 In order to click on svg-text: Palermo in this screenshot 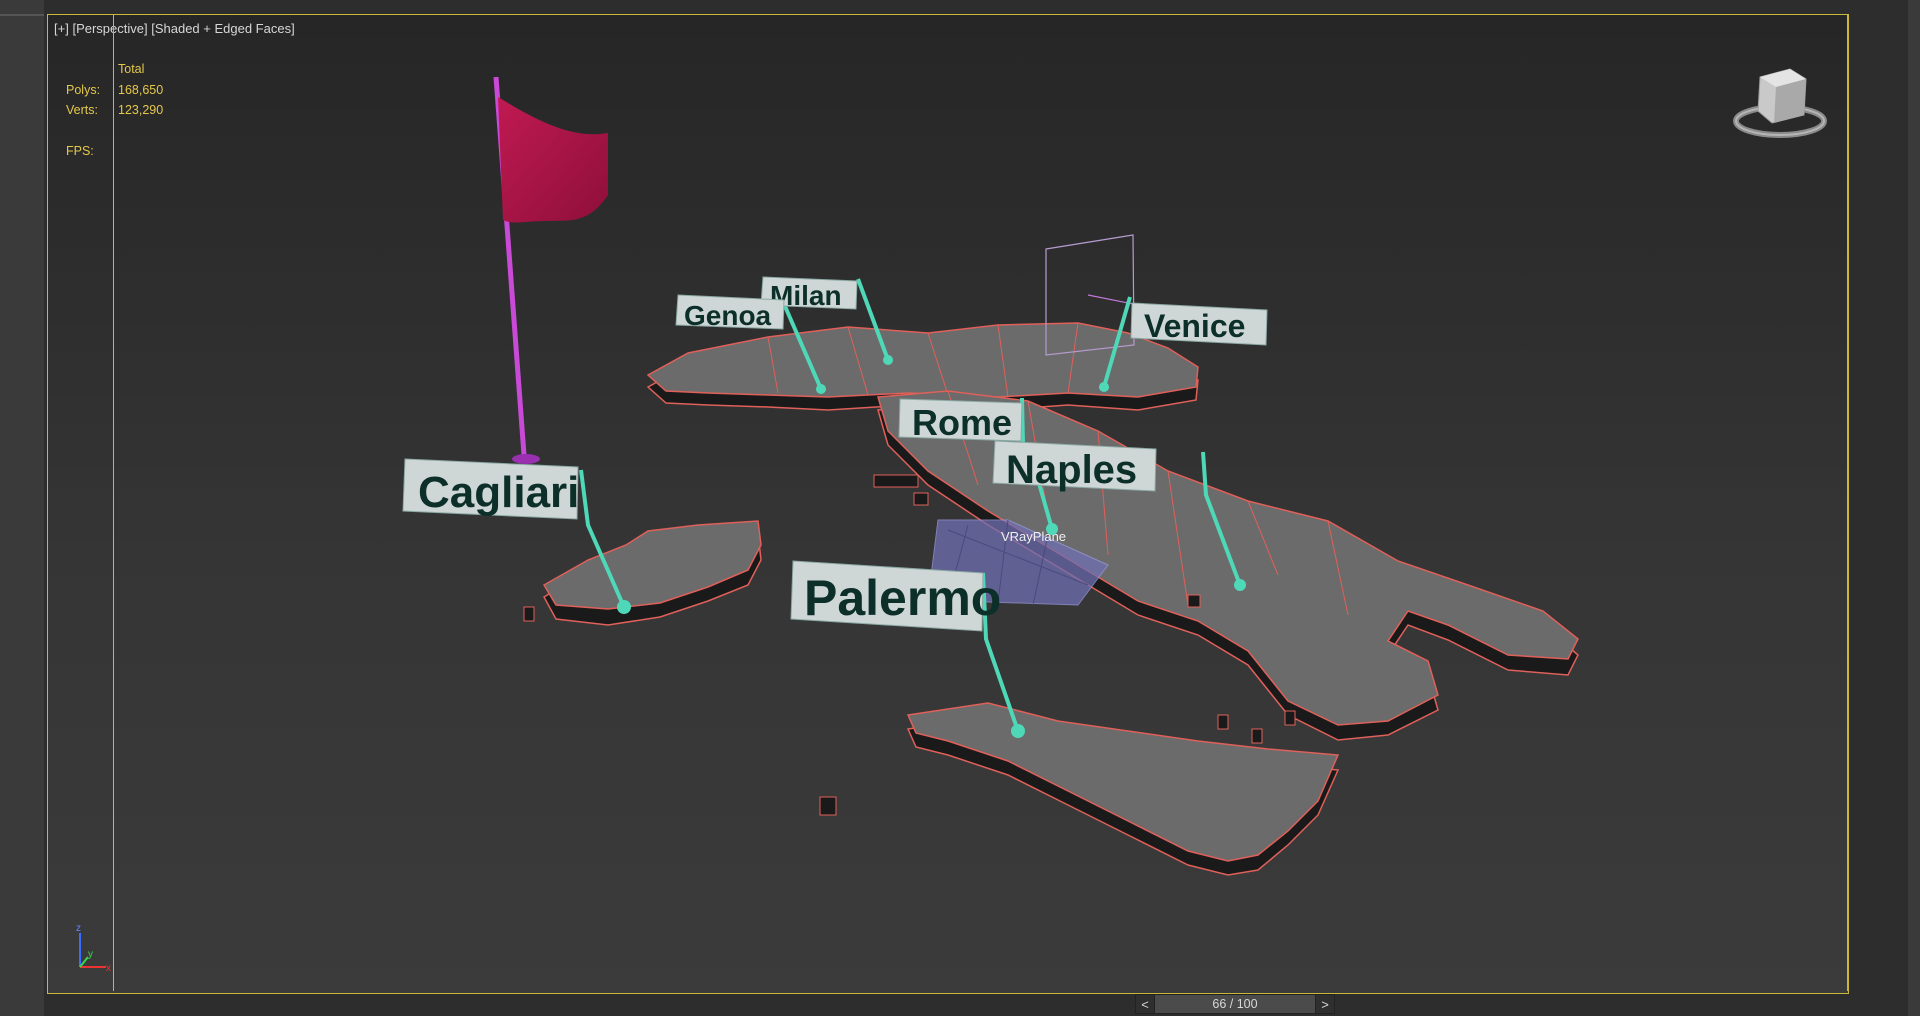, I will do `click(902, 598)`.